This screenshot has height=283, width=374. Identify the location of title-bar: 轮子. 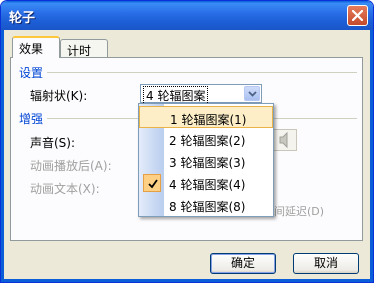
(187, 15).